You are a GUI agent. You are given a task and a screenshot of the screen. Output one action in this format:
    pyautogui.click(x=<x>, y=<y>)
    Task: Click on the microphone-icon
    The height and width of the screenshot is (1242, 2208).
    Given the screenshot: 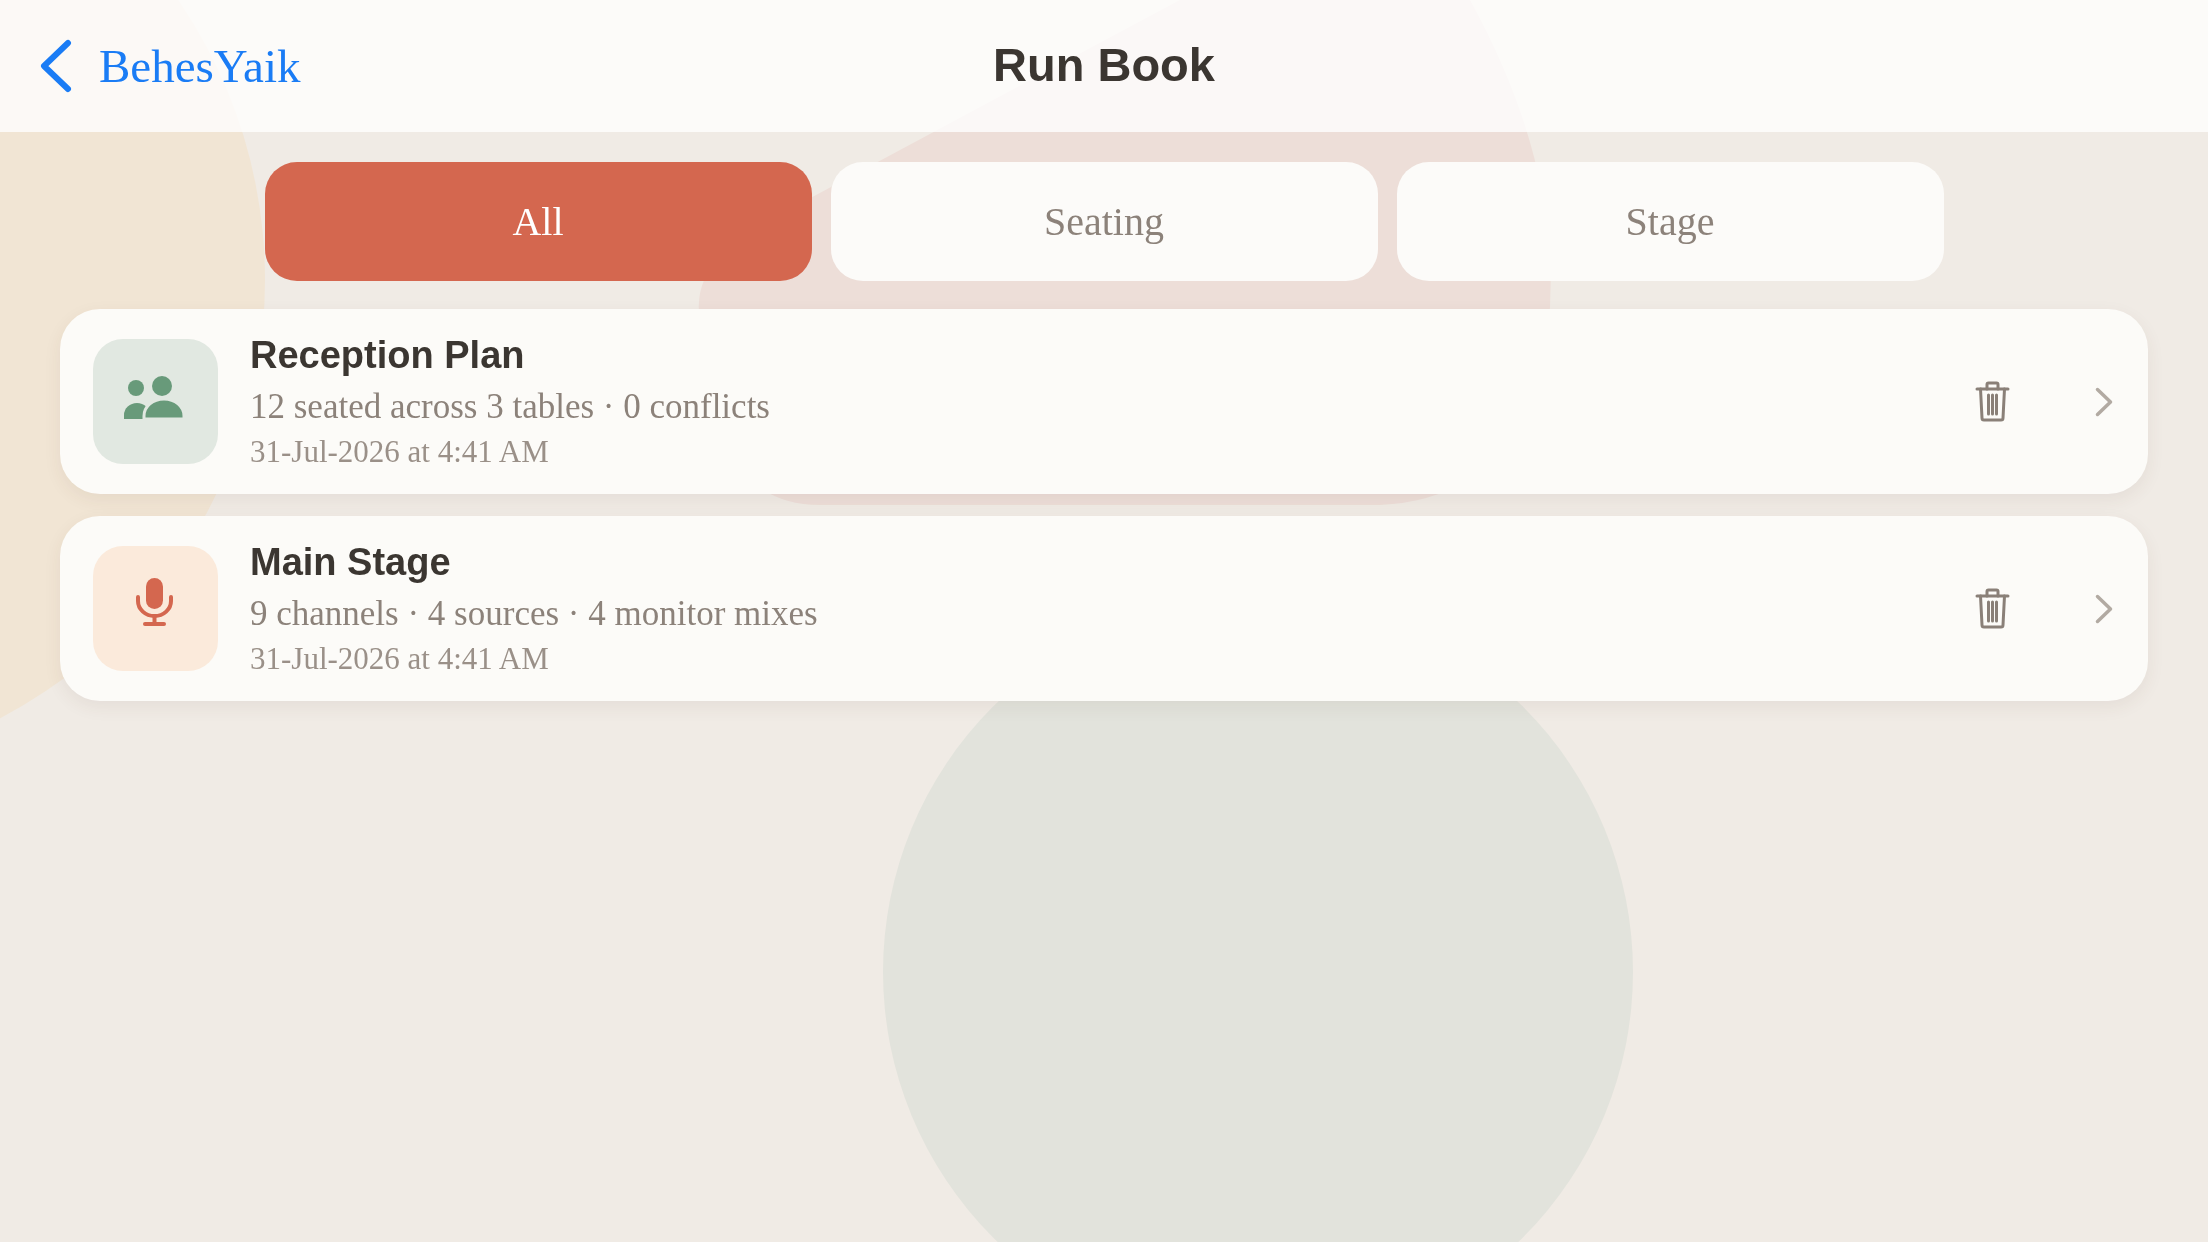 What is the action you would take?
    pyautogui.click(x=155, y=608)
    